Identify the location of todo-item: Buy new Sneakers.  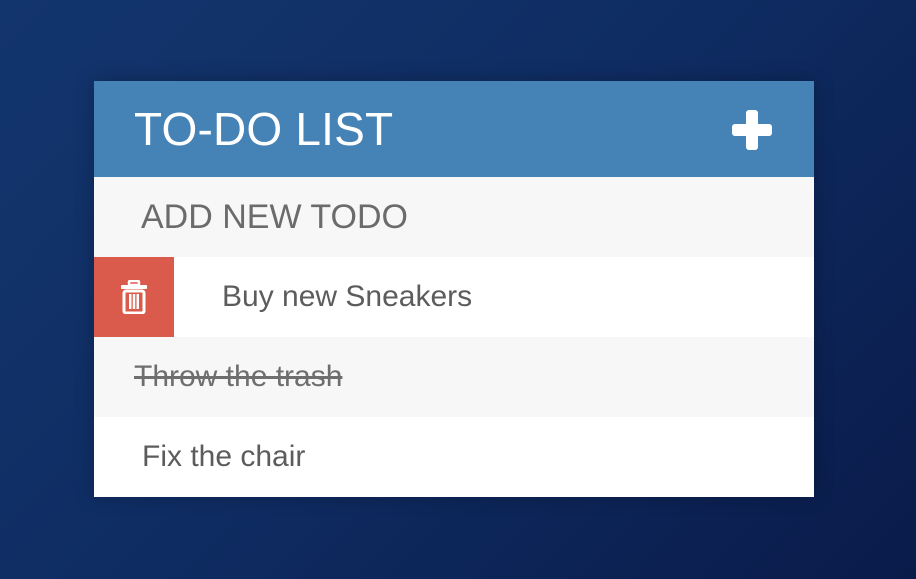
(454, 297).